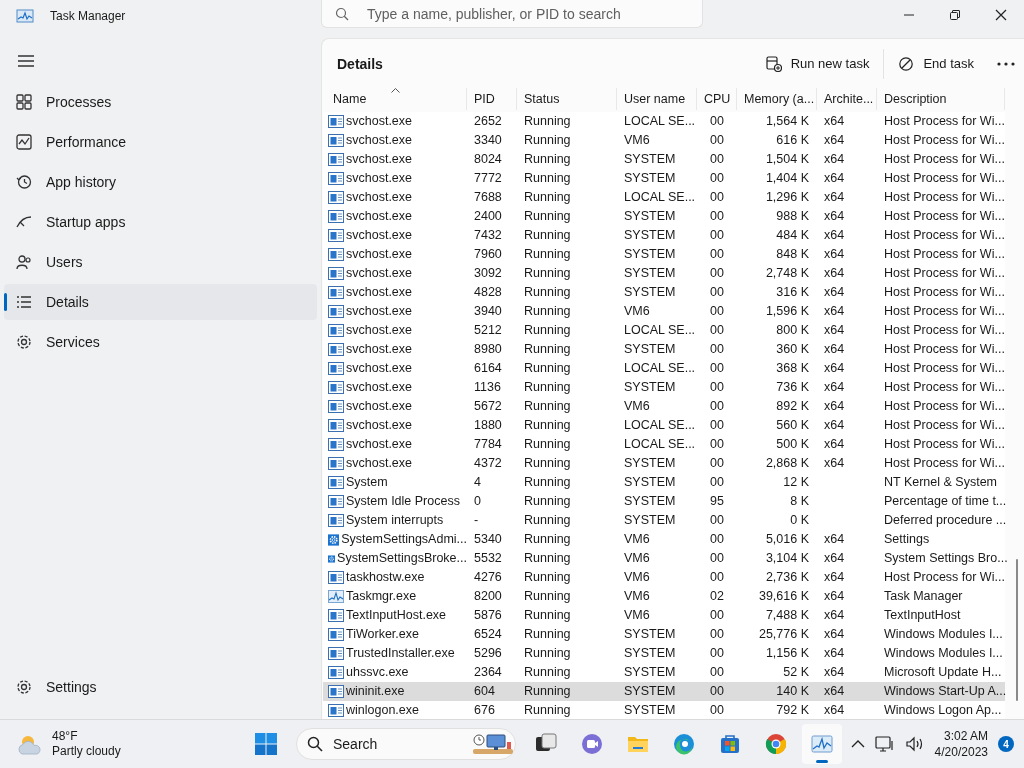 The height and width of the screenshot is (768, 1024). I want to click on scrollbar, so click(1017, 630).